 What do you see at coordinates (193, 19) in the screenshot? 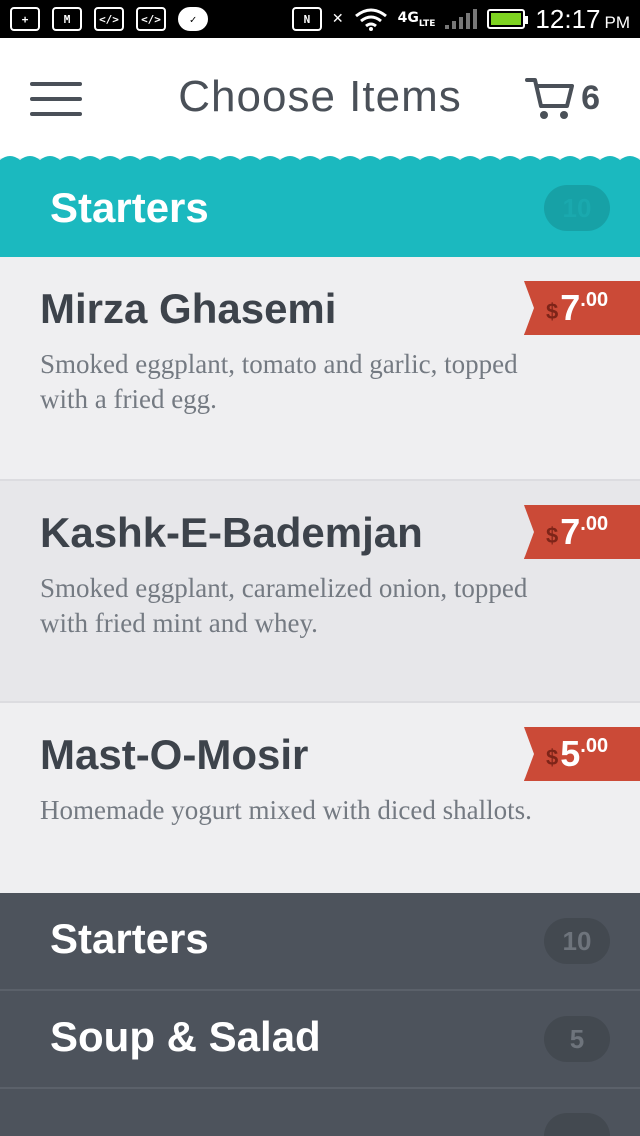
I see `check-icon: ✓` at bounding box center [193, 19].